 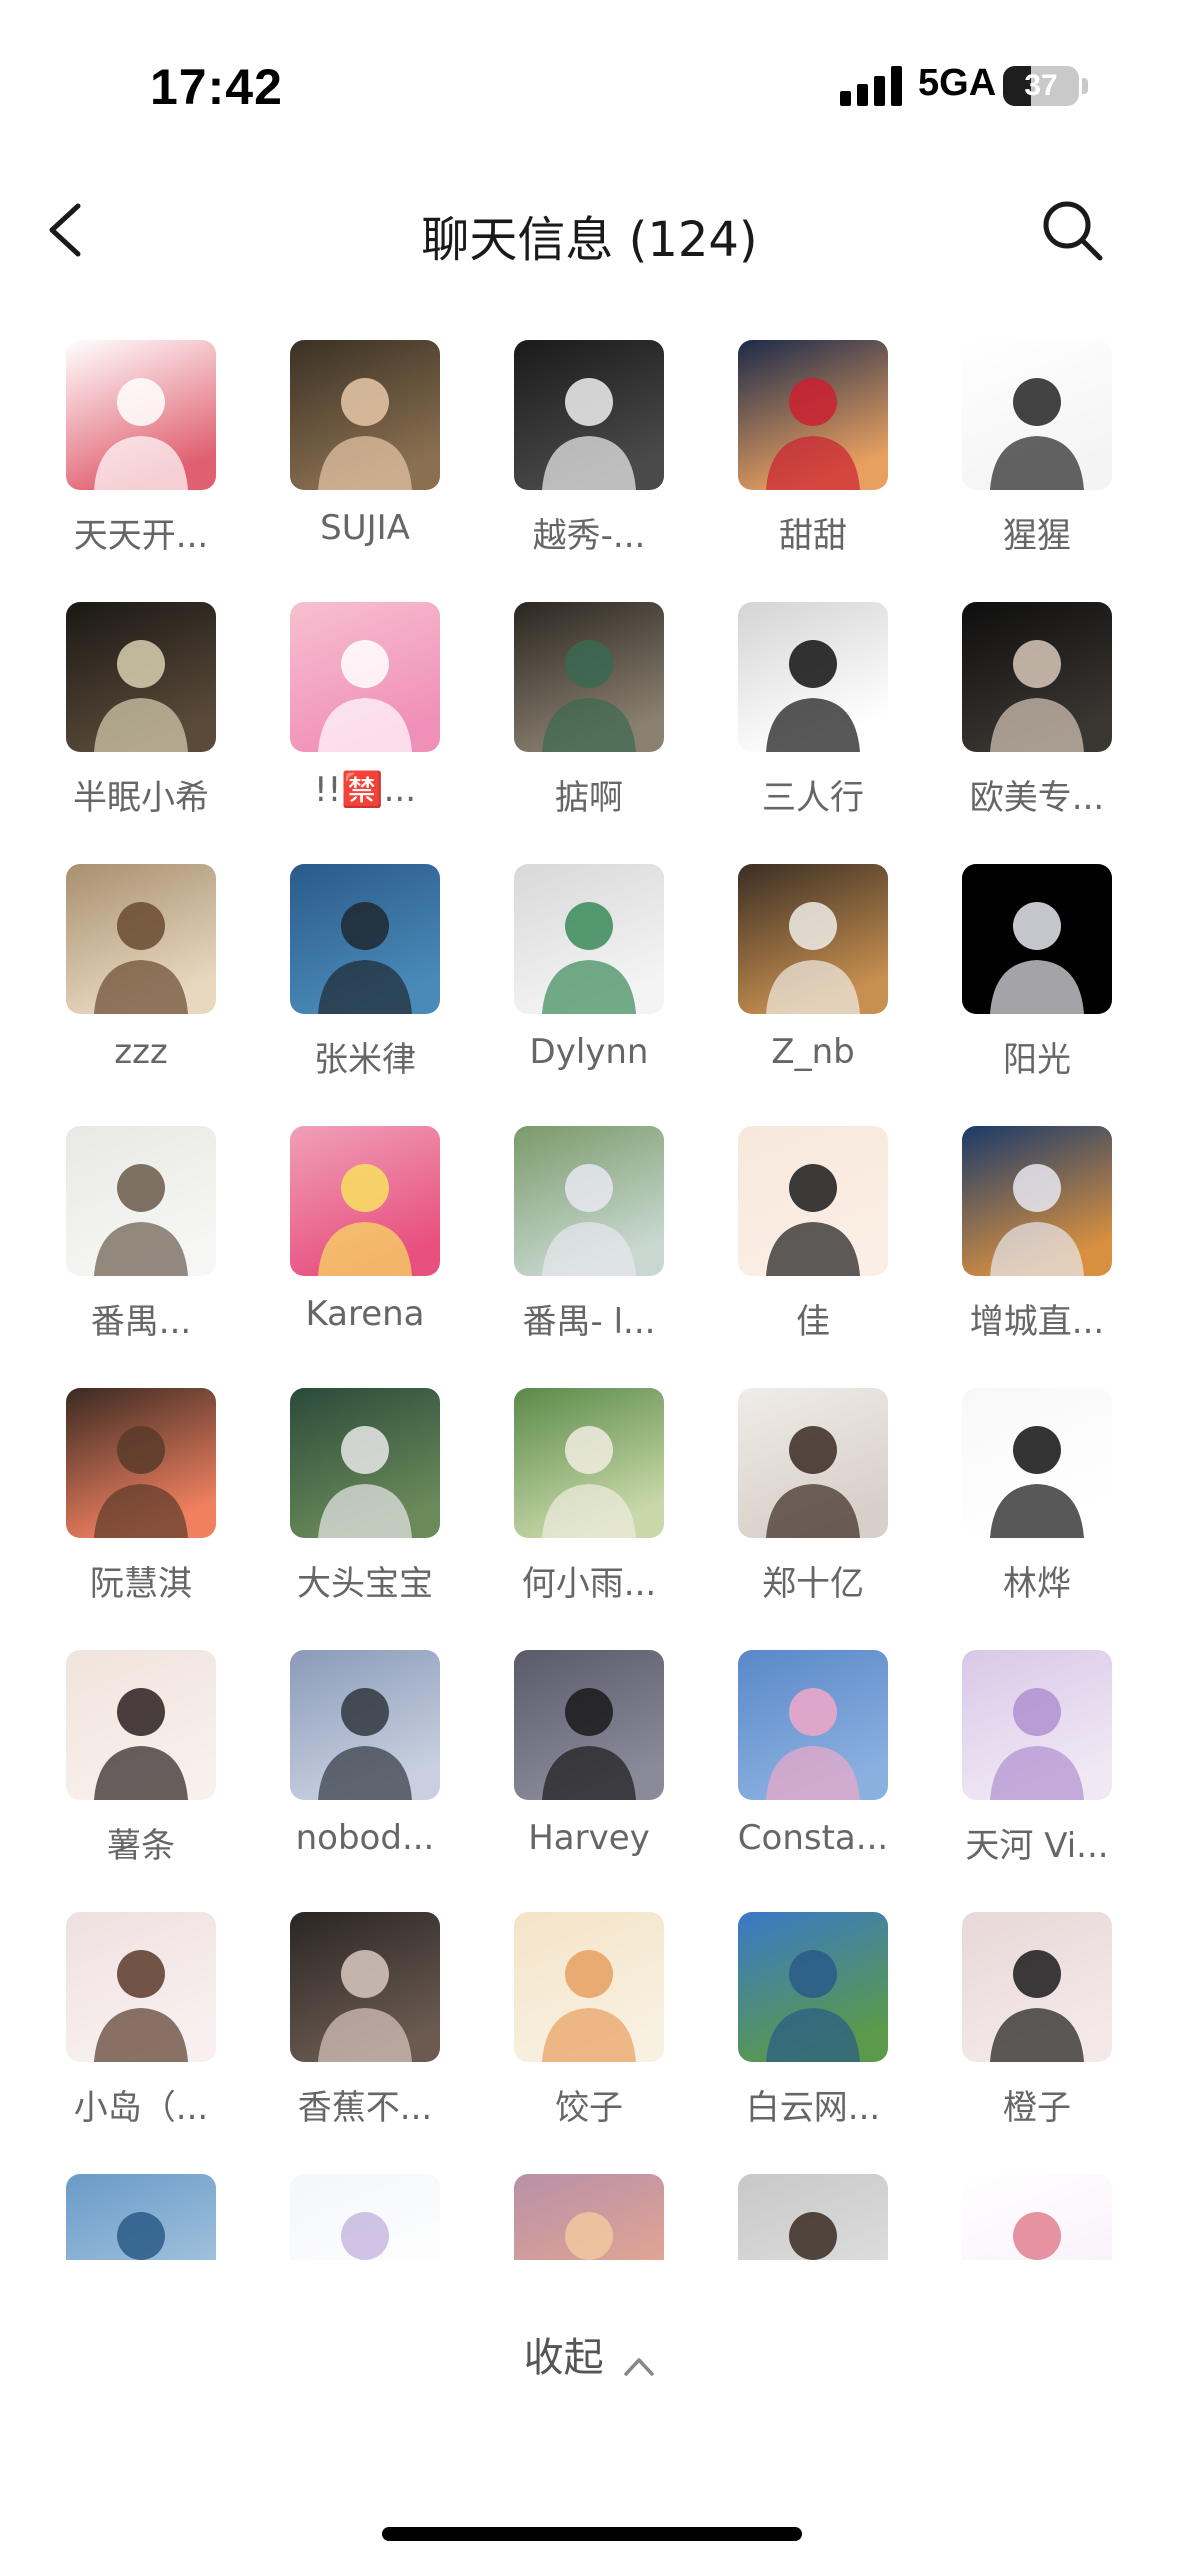 What do you see at coordinates (141, 1584) in the screenshot?
I see `member-name: 阮慧淇` at bounding box center [141, 1584].